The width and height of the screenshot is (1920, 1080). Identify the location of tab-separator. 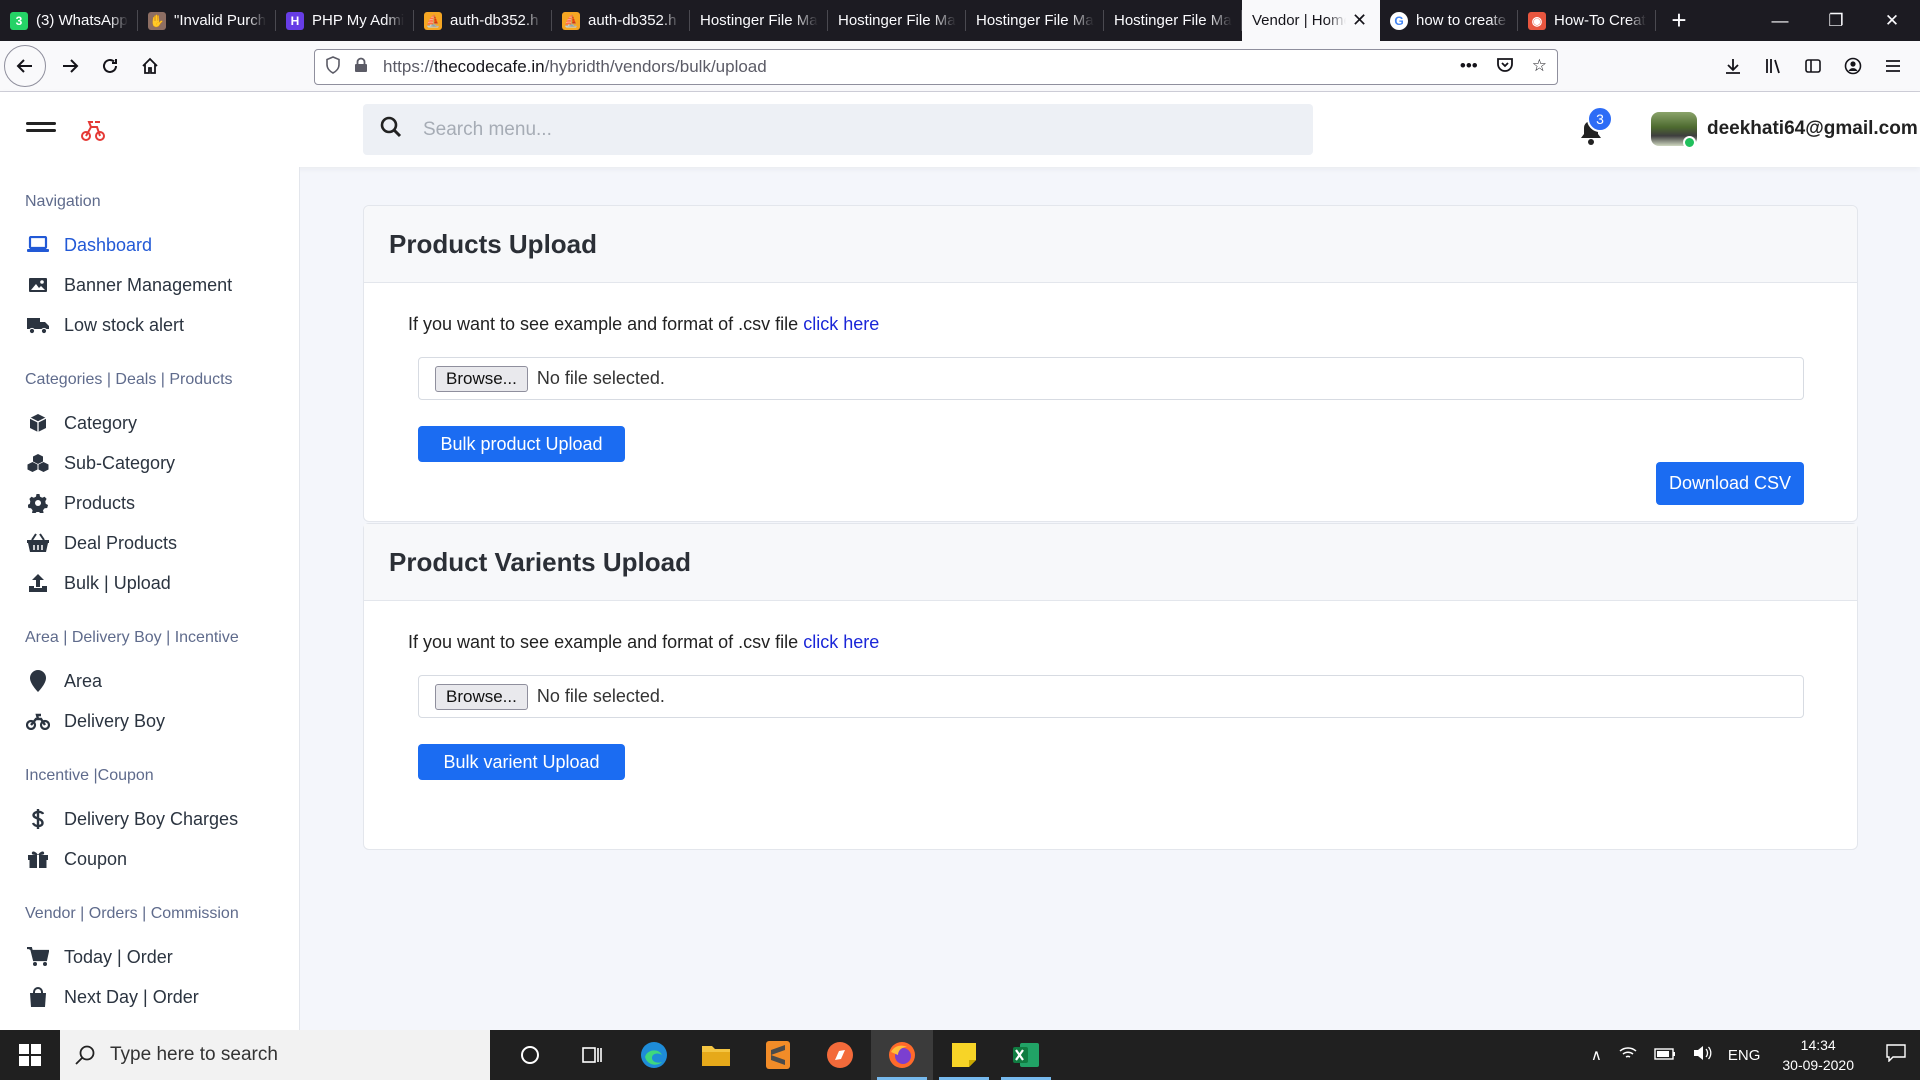
(1655, 20).